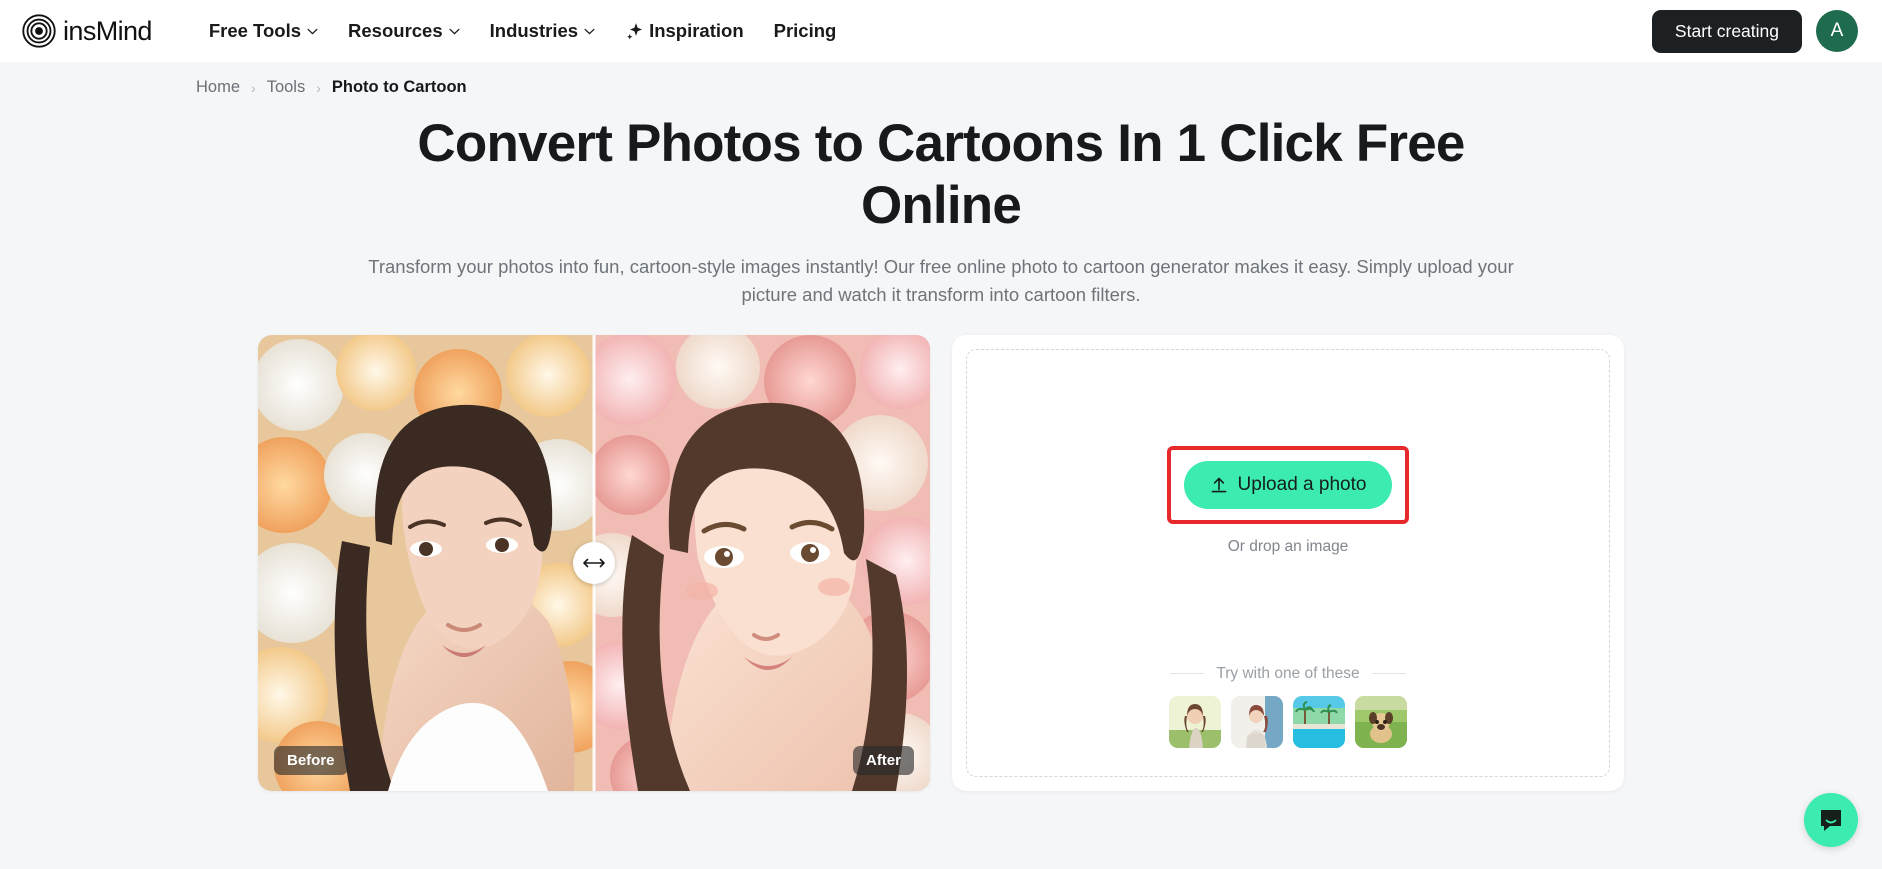 Image resolution: width=1882 pixels, height=869 pixels. I want to click on nav-label: Free Tools, so click(255, 30).